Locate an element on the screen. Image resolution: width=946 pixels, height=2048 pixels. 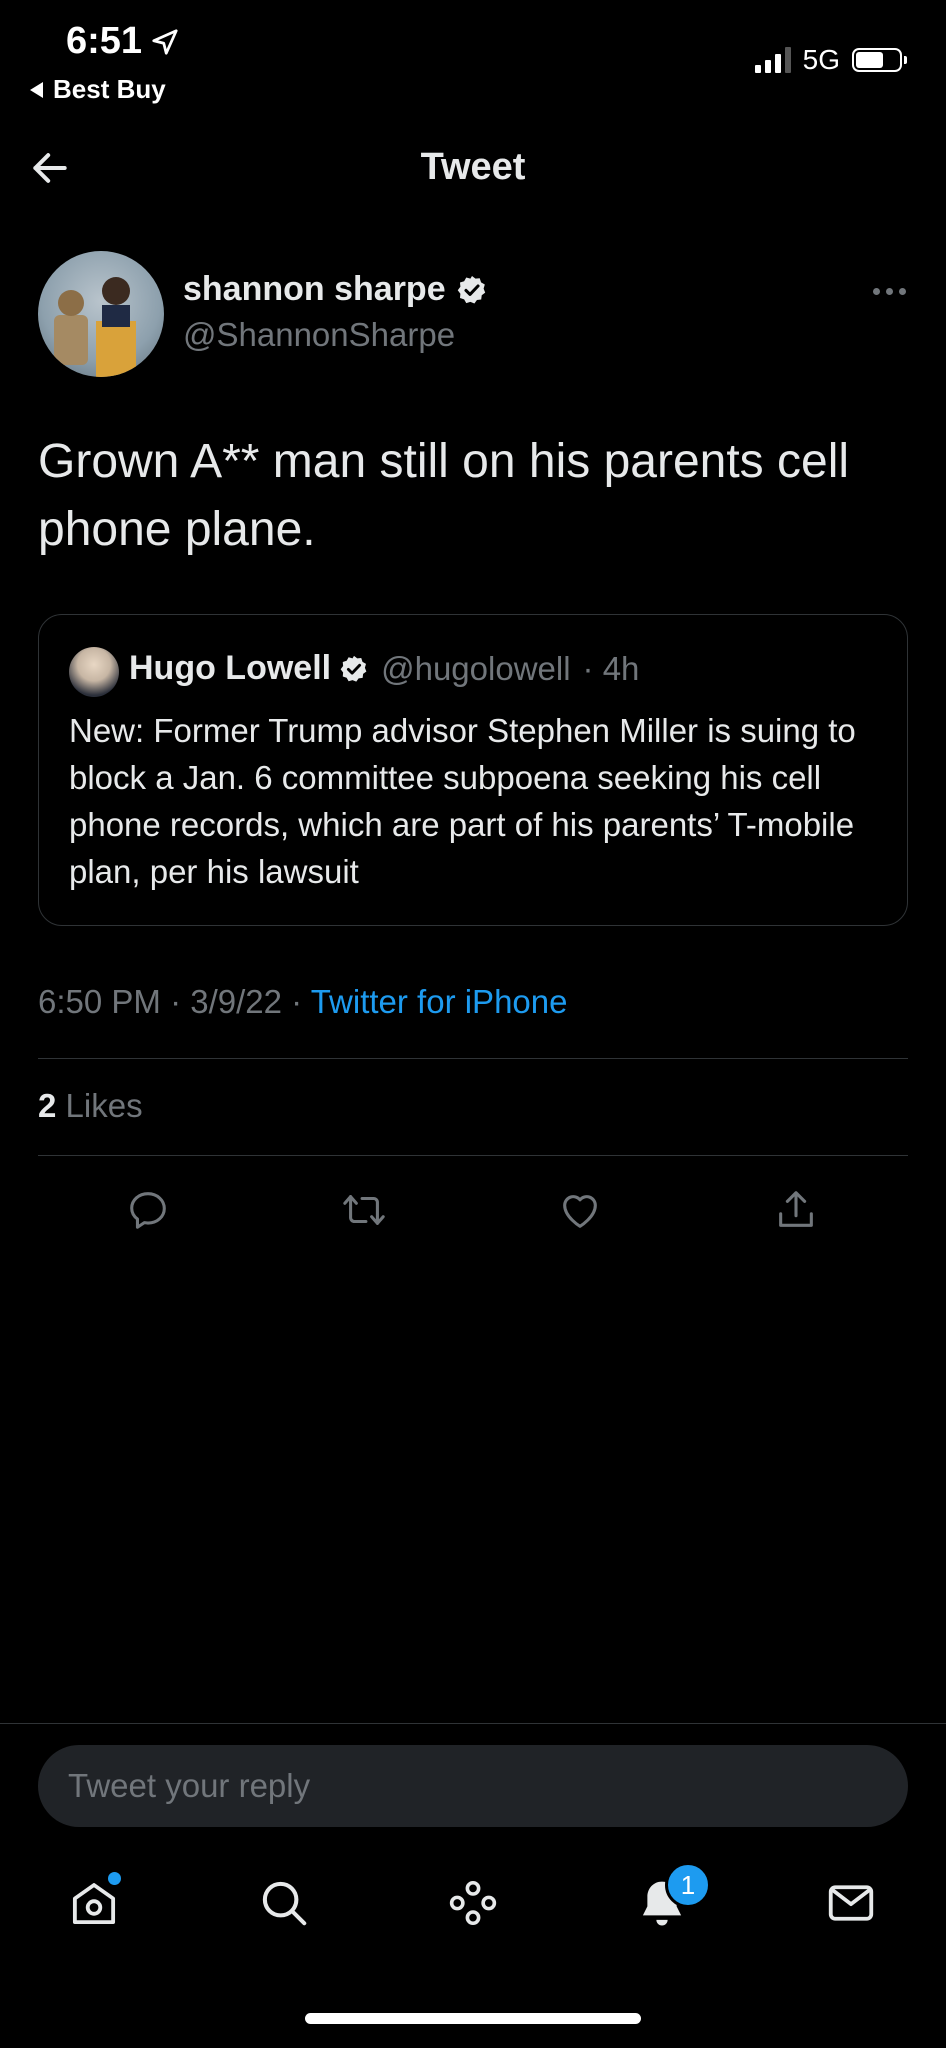
battery-icon is located at coordinates (879, 60).